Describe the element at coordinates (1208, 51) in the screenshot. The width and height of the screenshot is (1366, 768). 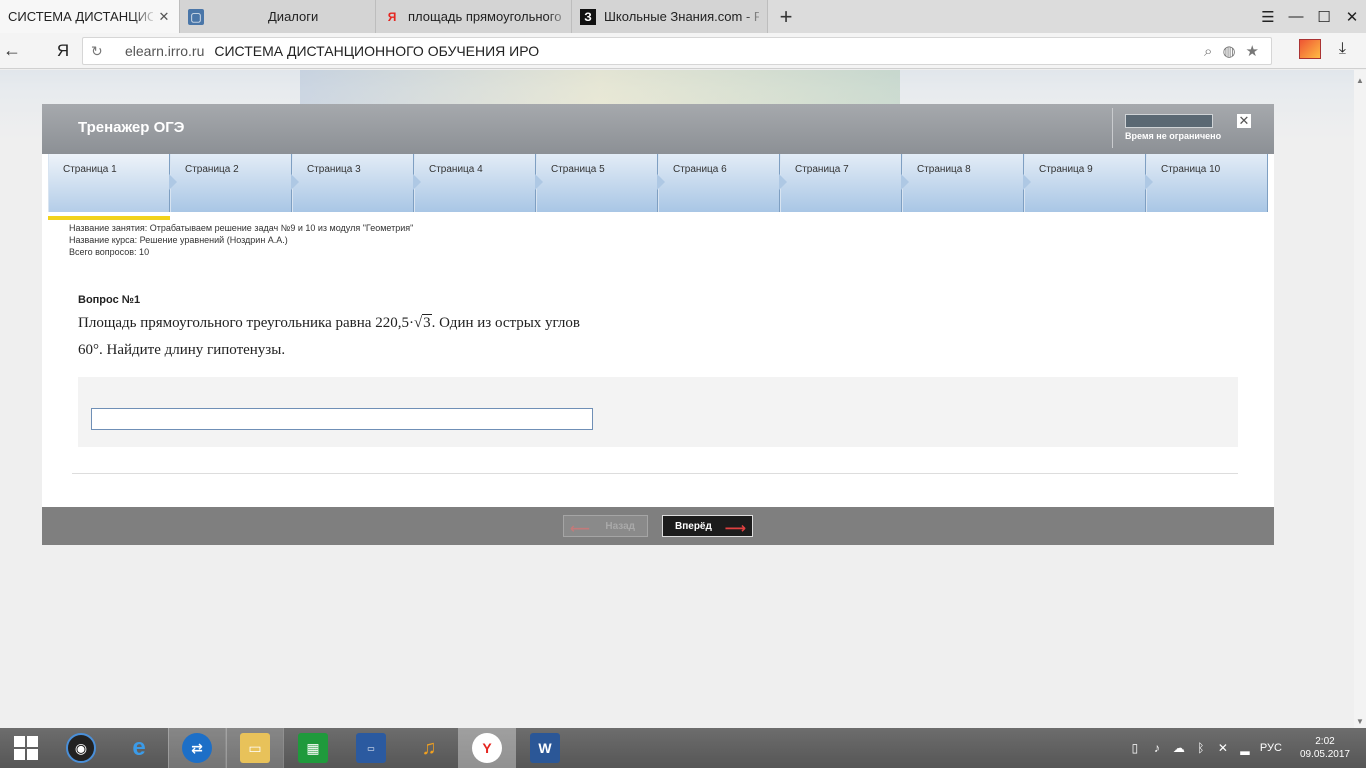
I see `search-icon: ⌕` at that location.